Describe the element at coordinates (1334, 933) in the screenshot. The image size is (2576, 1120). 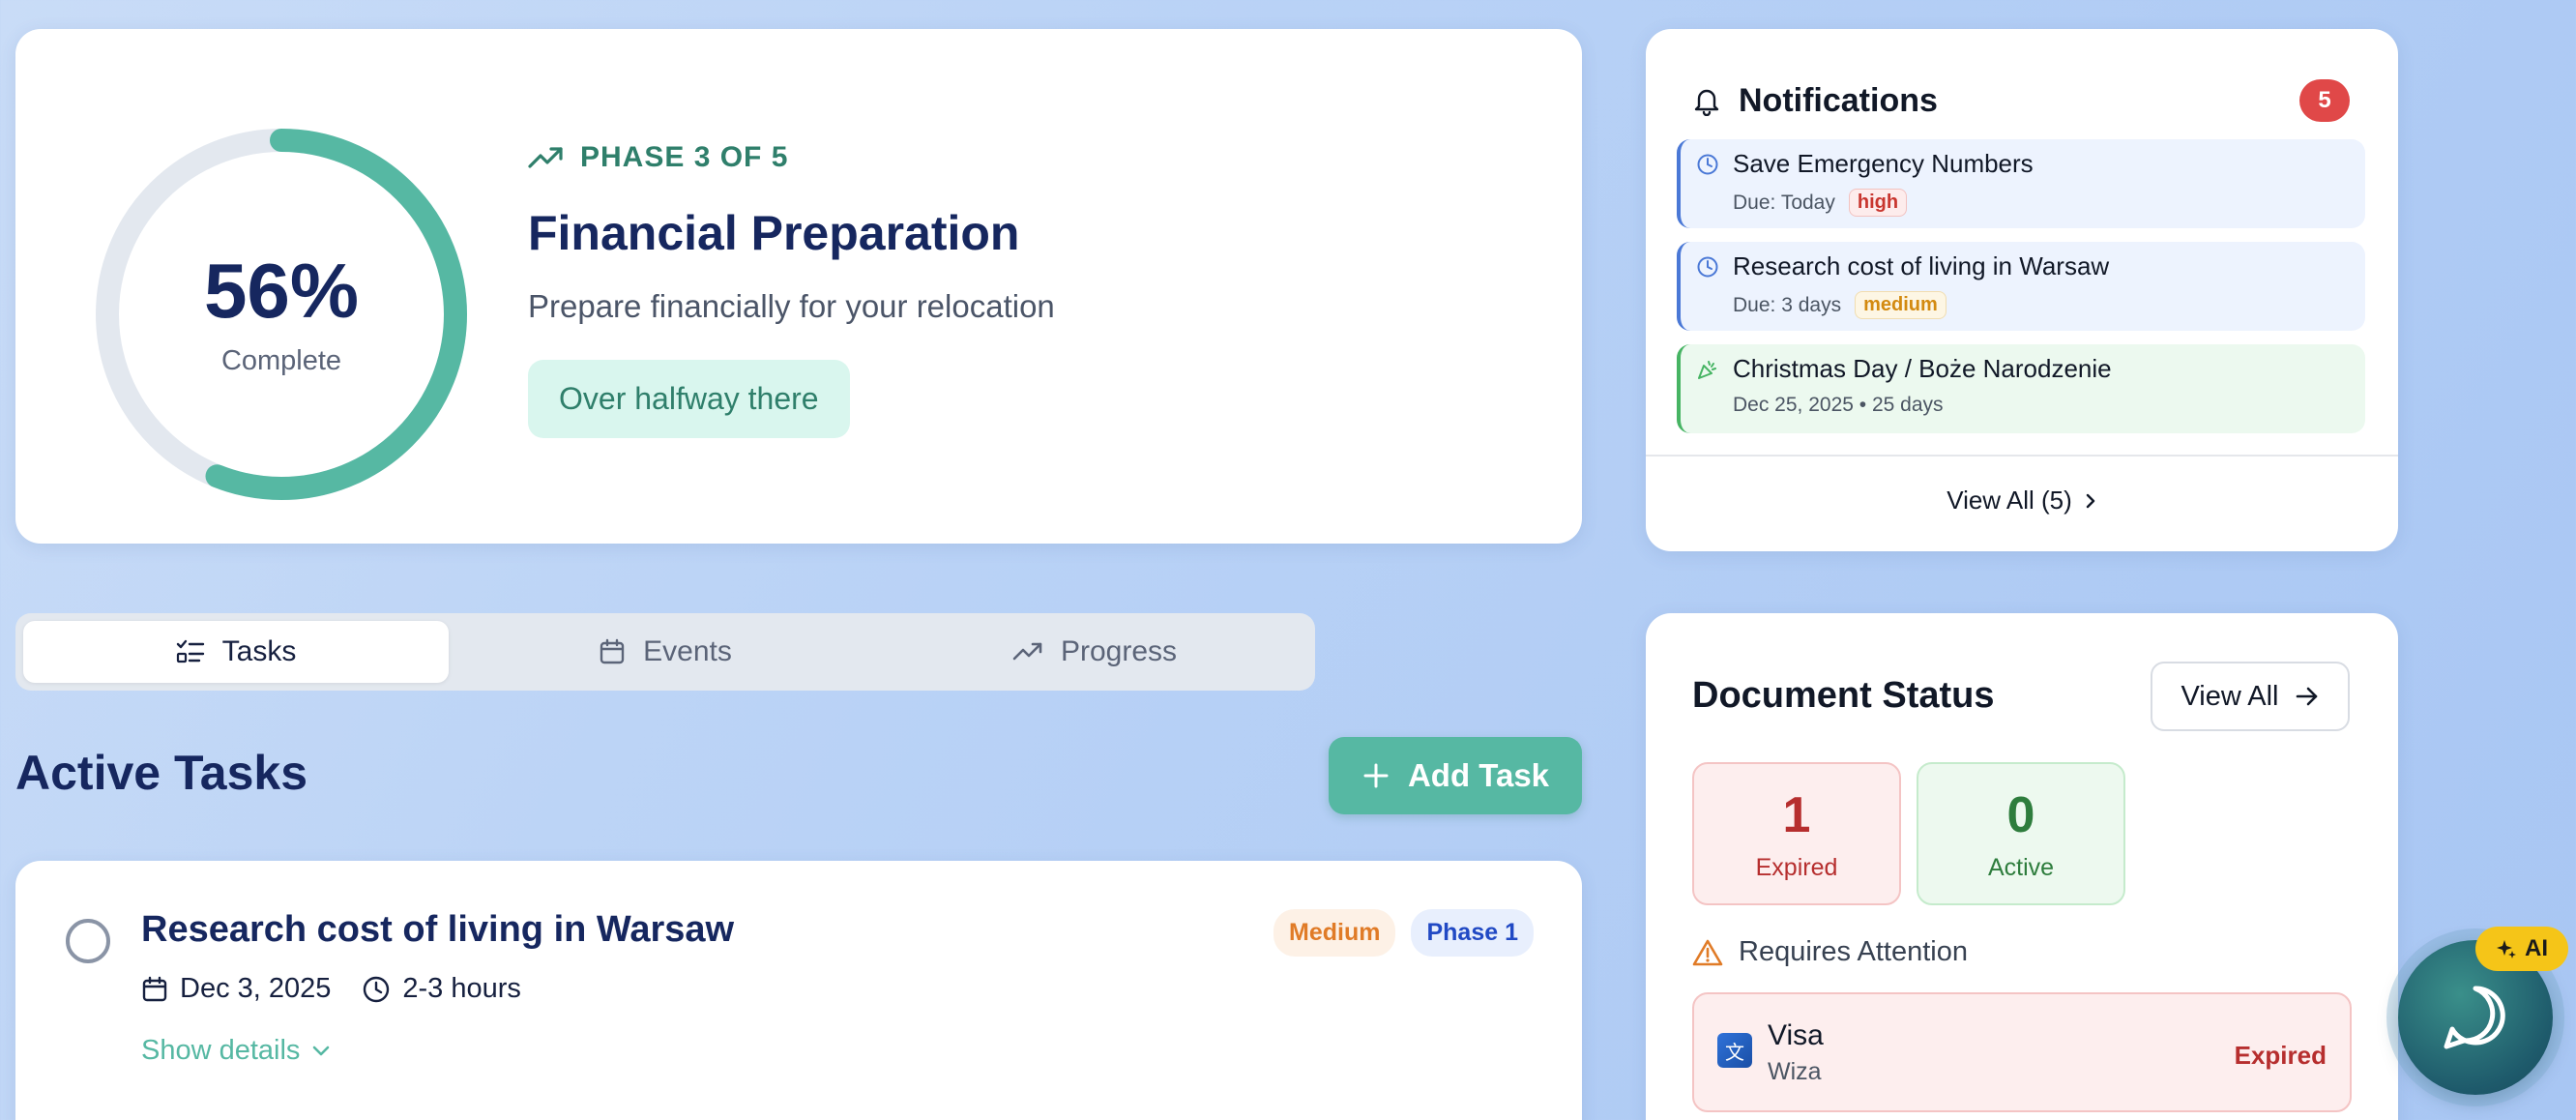
I see `priority-badge: Medium` at that location.